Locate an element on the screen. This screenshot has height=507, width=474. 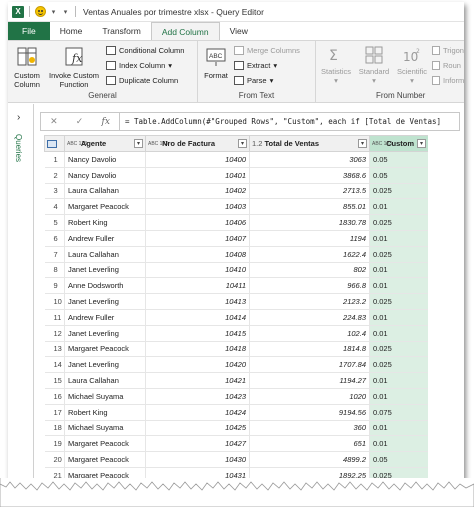
nro-de-factura-cell: 10420 is located at coordinates (197, 365).